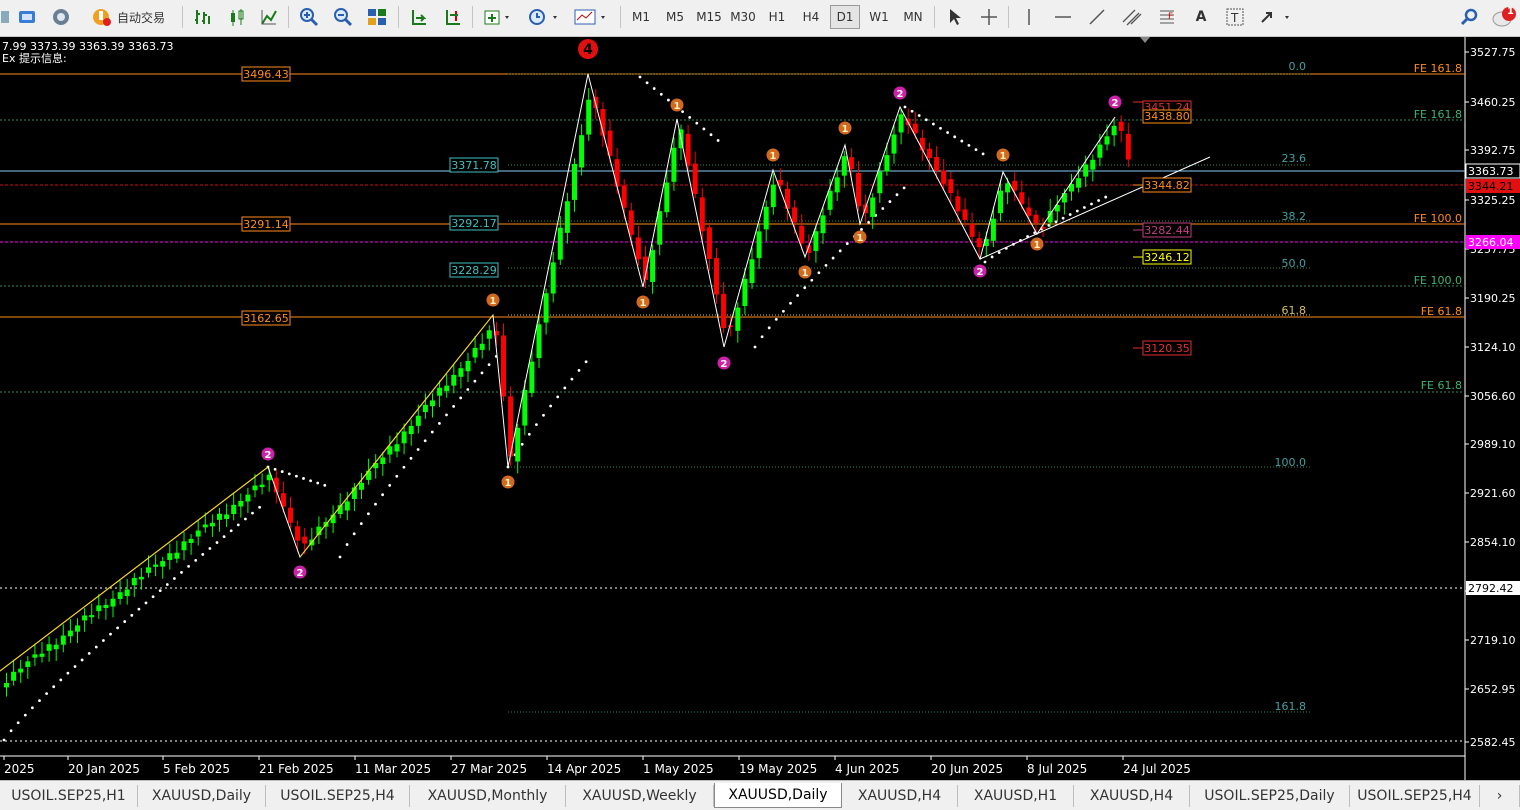 This screenshot has width=1520, height=810. Describe the element at coordinates (1235, 17) in the screenshot. I see `text-box-icon: T` at that location.